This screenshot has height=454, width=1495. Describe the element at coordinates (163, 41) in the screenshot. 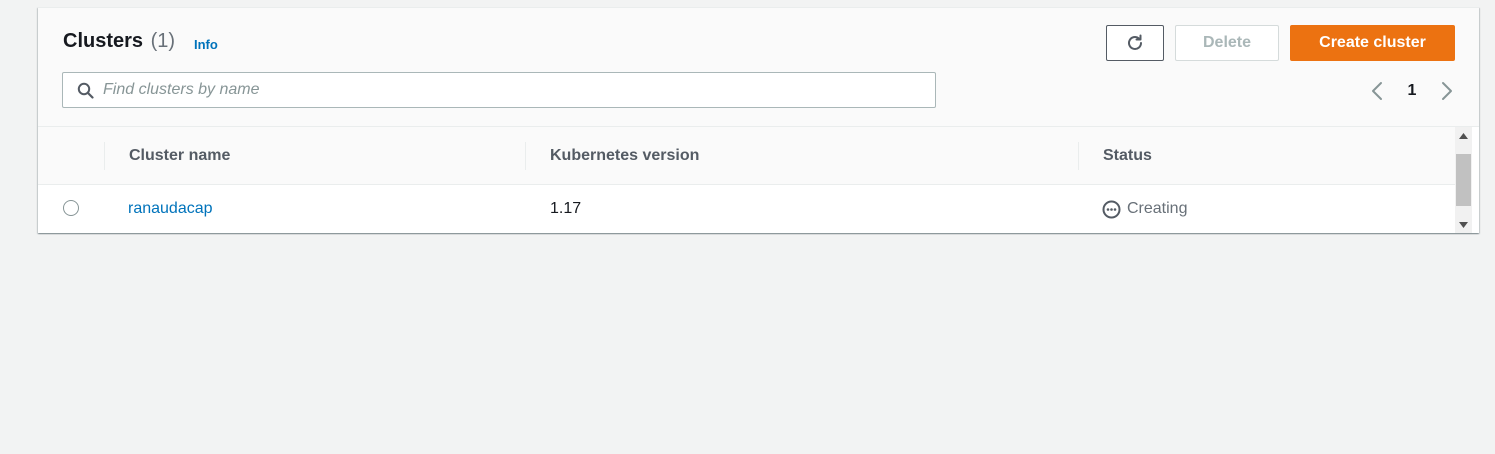

I see `cluster-count: (1)` at that location.